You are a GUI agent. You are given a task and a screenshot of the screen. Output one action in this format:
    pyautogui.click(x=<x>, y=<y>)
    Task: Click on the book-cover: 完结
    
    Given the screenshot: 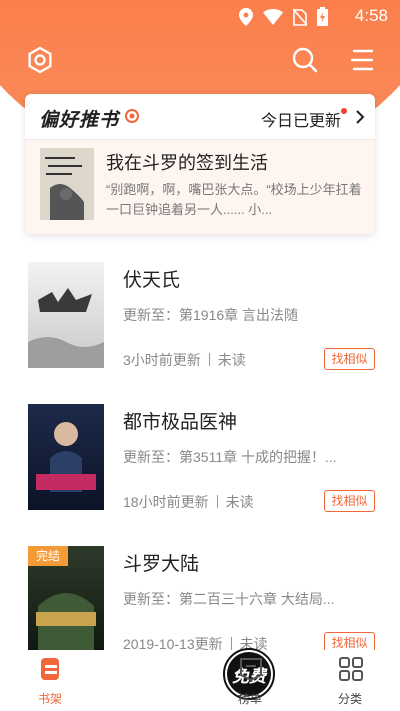 What is the action you would take?
    pyautogui.click(x=66, y=598)
    